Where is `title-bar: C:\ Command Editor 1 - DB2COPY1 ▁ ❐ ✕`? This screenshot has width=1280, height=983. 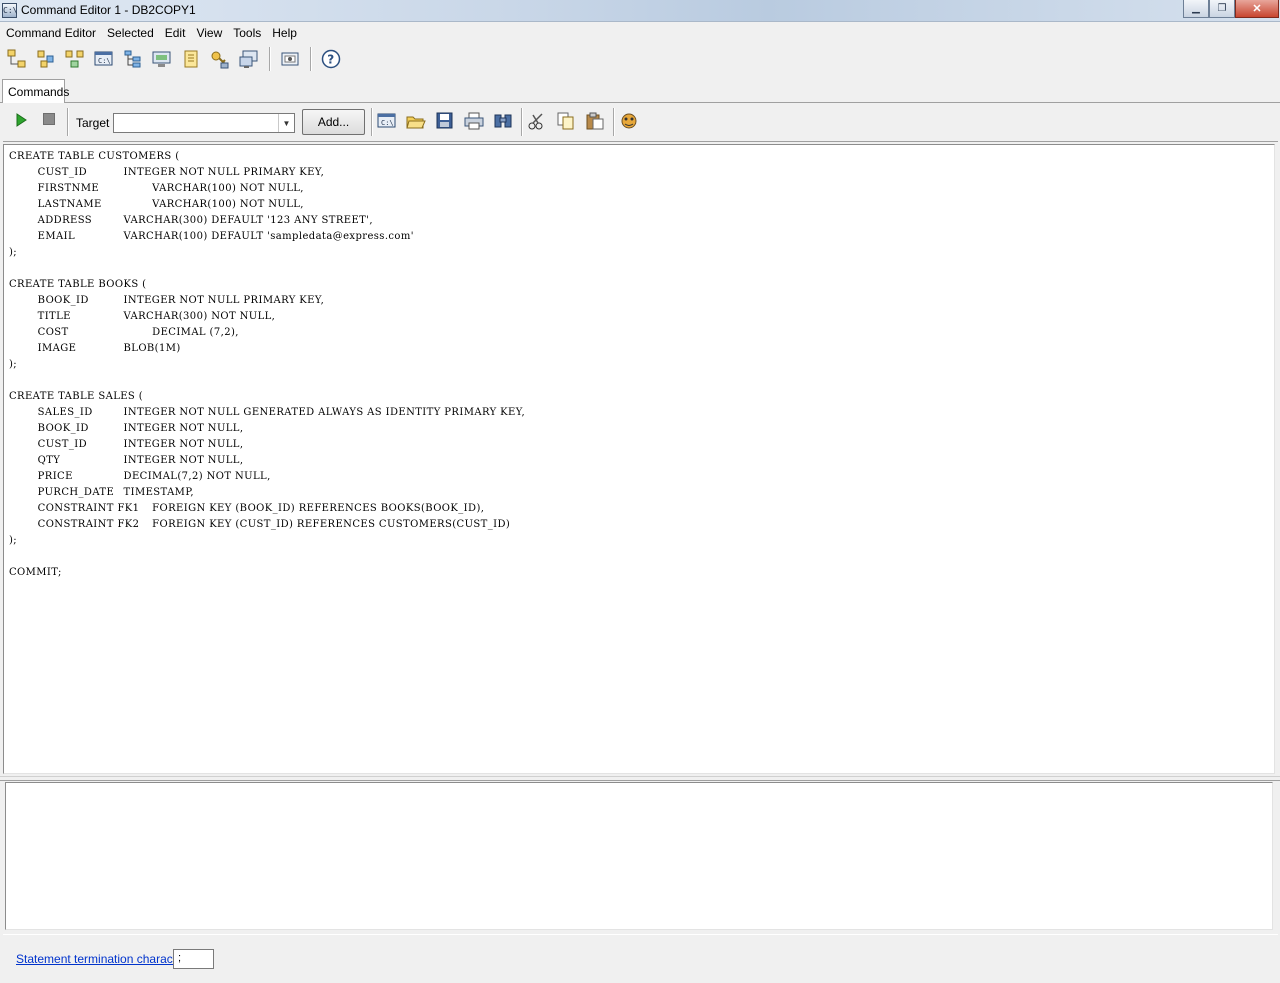
title-bar: C:\ Command Editor 1 - DB2COPY1 ▁ ❐ ✕ is located at coordinates (640, 11).